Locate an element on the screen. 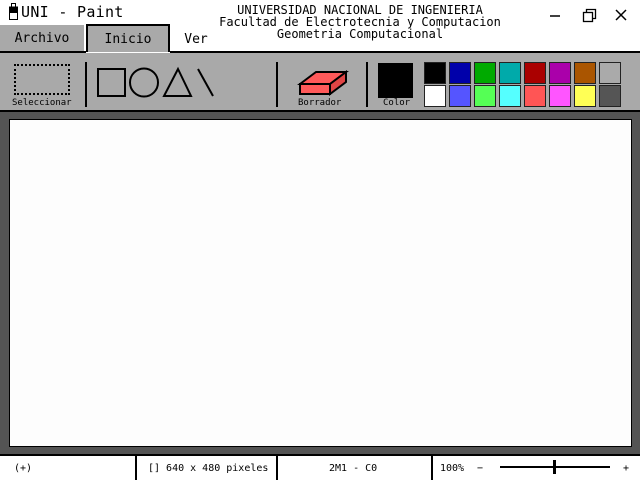  tab-archivo: Archivo is located at coordinates (42, 38).